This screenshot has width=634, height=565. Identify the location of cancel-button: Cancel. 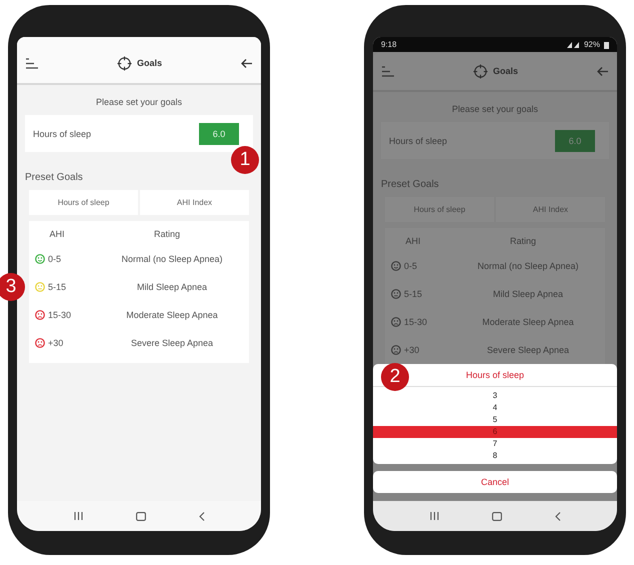
(495, 482).